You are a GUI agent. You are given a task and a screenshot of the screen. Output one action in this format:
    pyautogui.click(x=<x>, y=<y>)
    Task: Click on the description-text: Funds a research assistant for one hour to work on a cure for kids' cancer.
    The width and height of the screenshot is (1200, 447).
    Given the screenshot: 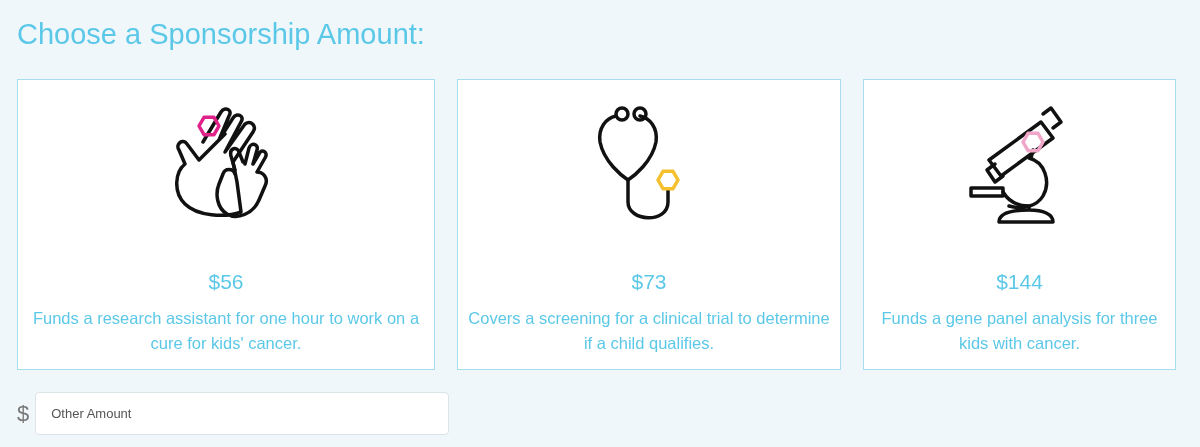 What is the action you would take?
    pyautogui.click(x=226, y=331)
    